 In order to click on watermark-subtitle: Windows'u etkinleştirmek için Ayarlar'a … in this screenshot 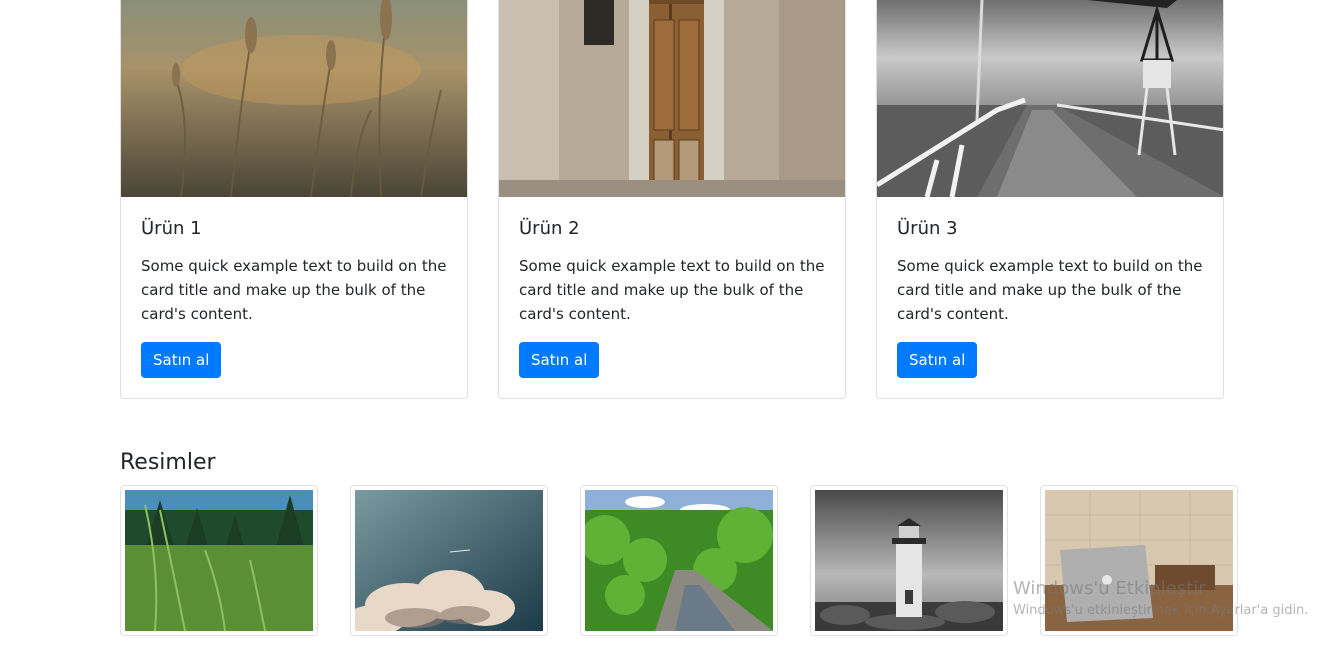, I will do `click(1161, 610)`.